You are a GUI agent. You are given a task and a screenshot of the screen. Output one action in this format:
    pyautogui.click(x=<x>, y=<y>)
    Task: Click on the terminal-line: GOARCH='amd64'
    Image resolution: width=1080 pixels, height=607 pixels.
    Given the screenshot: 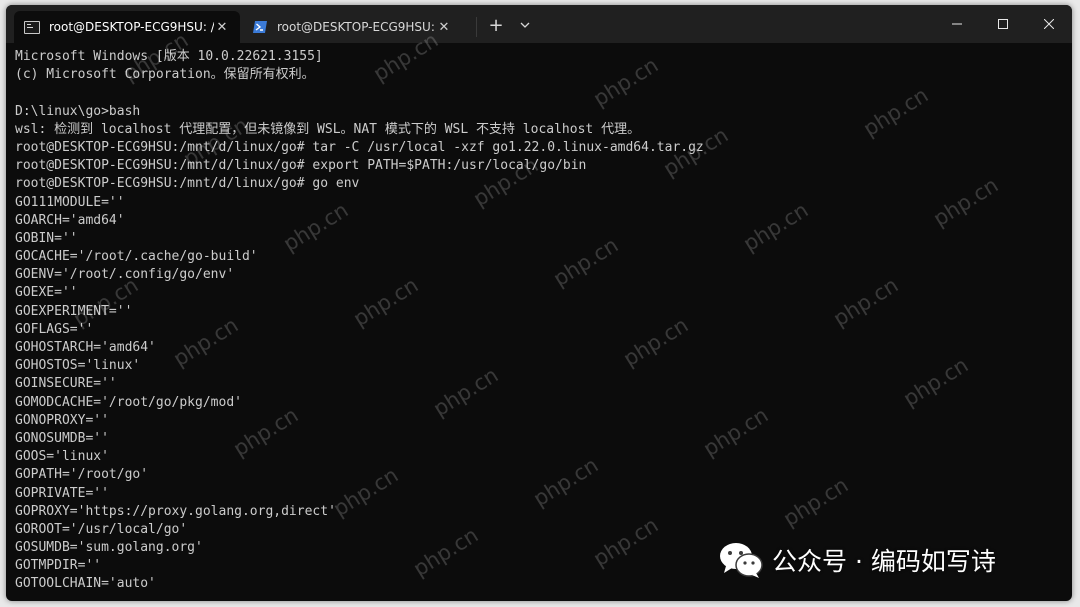 What is the action you would take?
    pyautogui.click(x=70, y=220)
    